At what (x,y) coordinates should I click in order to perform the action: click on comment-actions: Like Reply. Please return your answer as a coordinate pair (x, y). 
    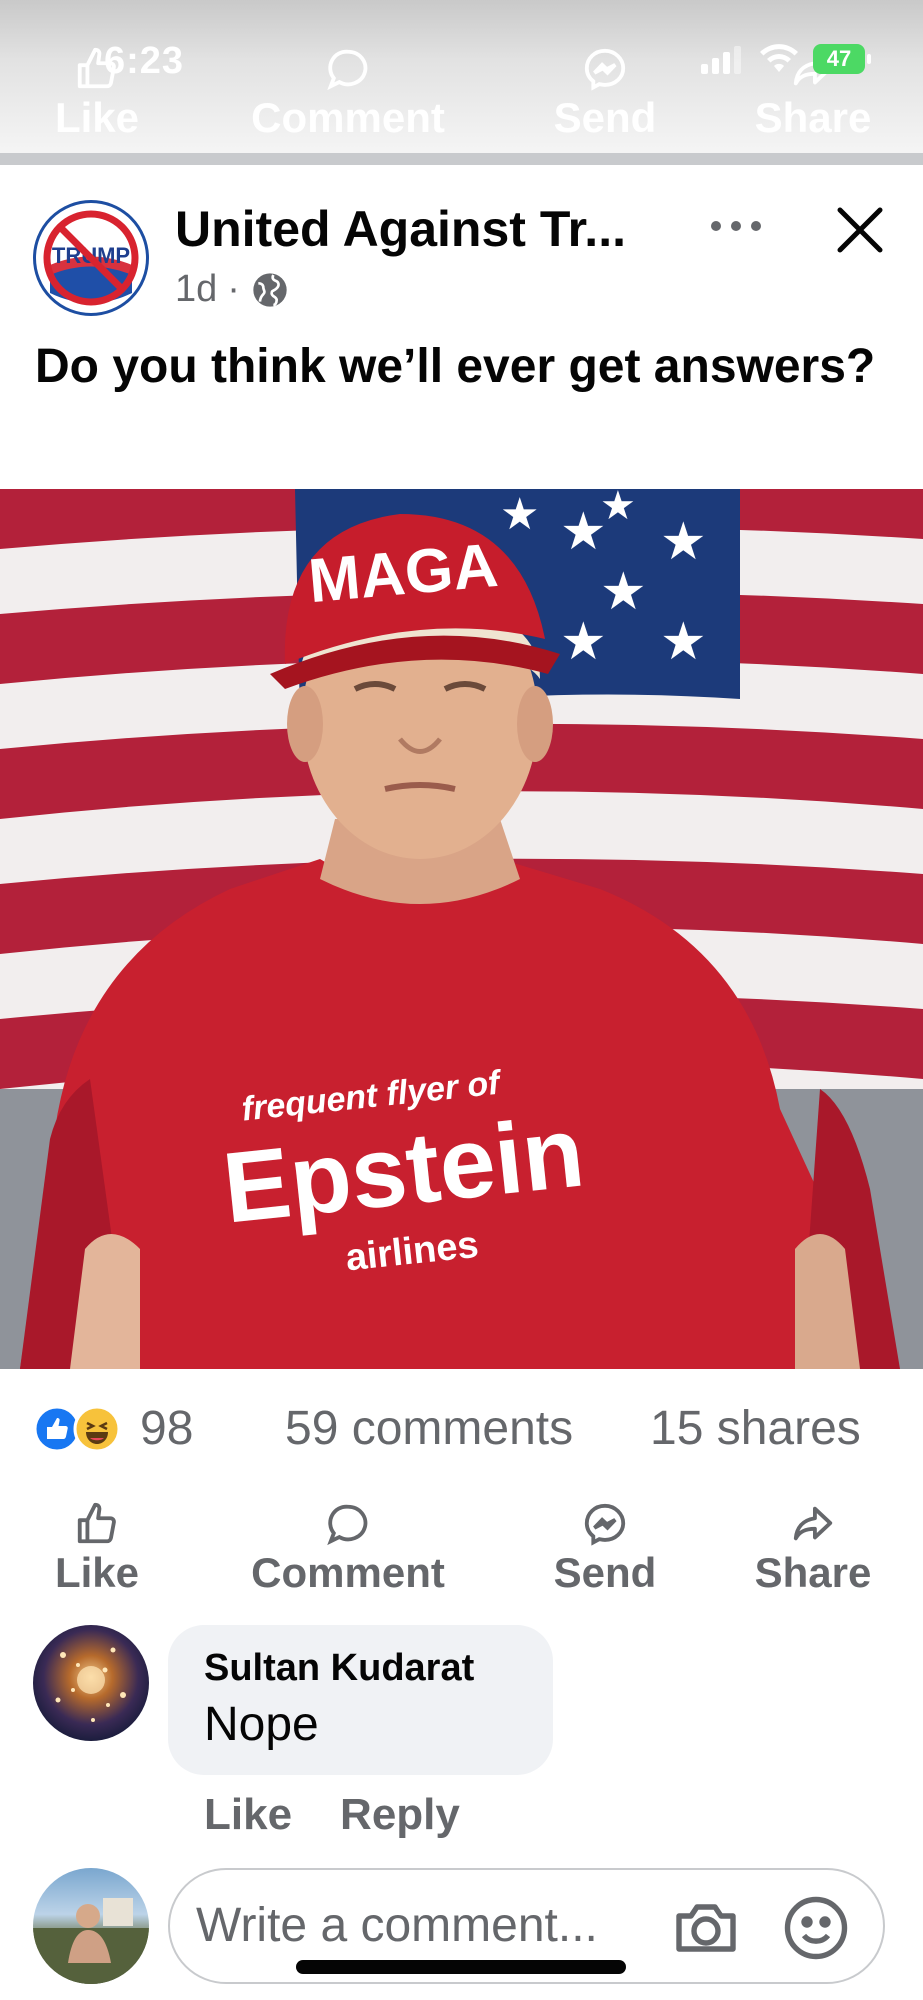
    Looking at the image, I should click on (332, 1815).